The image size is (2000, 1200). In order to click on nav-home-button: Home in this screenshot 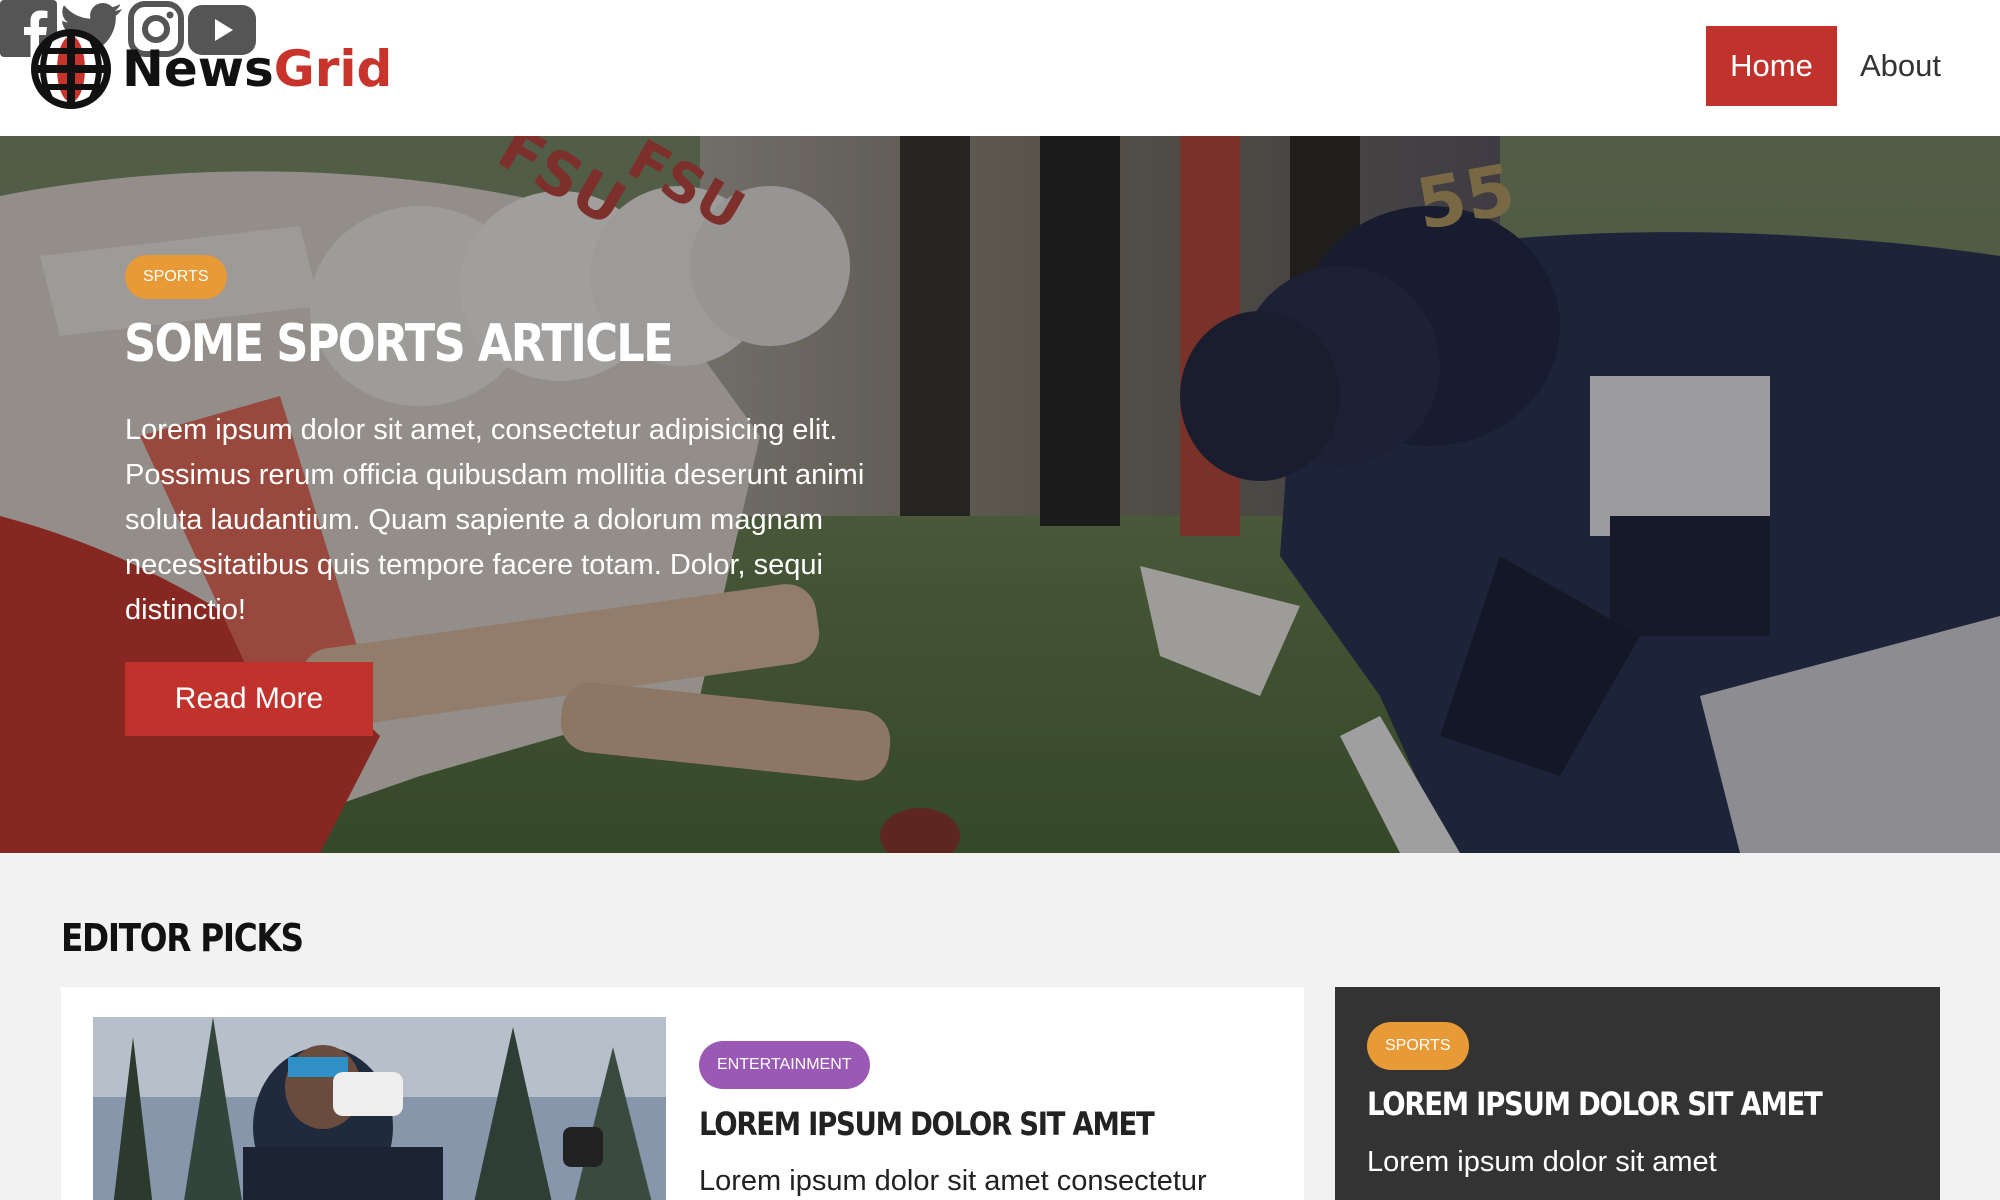, I will do `click(1771, 66)`.